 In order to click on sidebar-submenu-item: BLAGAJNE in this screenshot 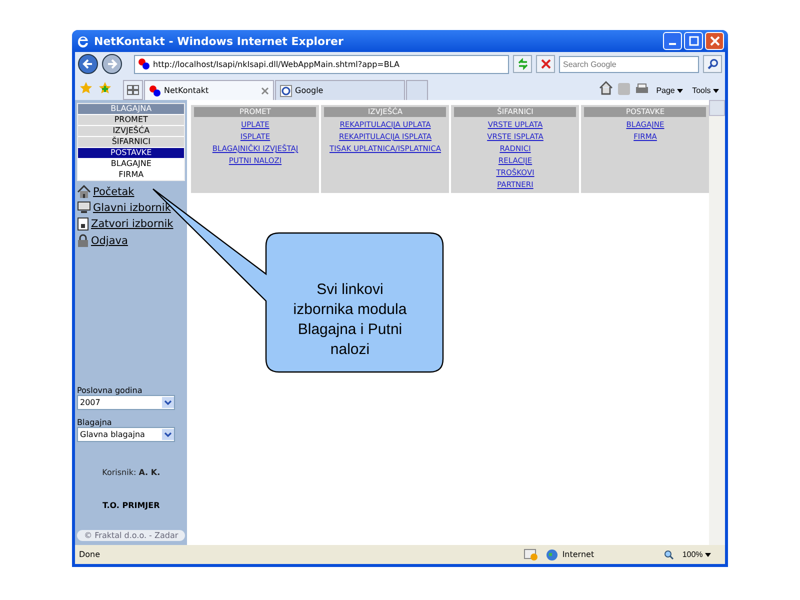, I will do `click(131, 163)`.